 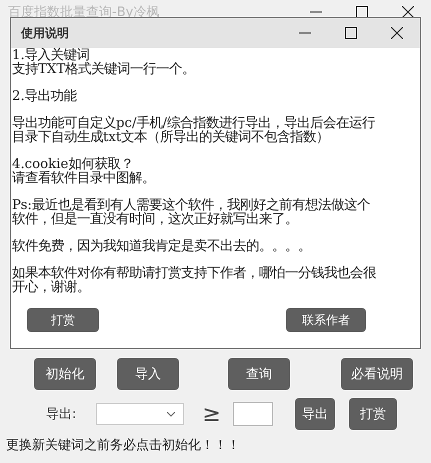 What do you see at coordinates (73, 165) in the screenshot?
I see `instruction-text: 4.cookie如何获取？` at bounding box center [73, 165].